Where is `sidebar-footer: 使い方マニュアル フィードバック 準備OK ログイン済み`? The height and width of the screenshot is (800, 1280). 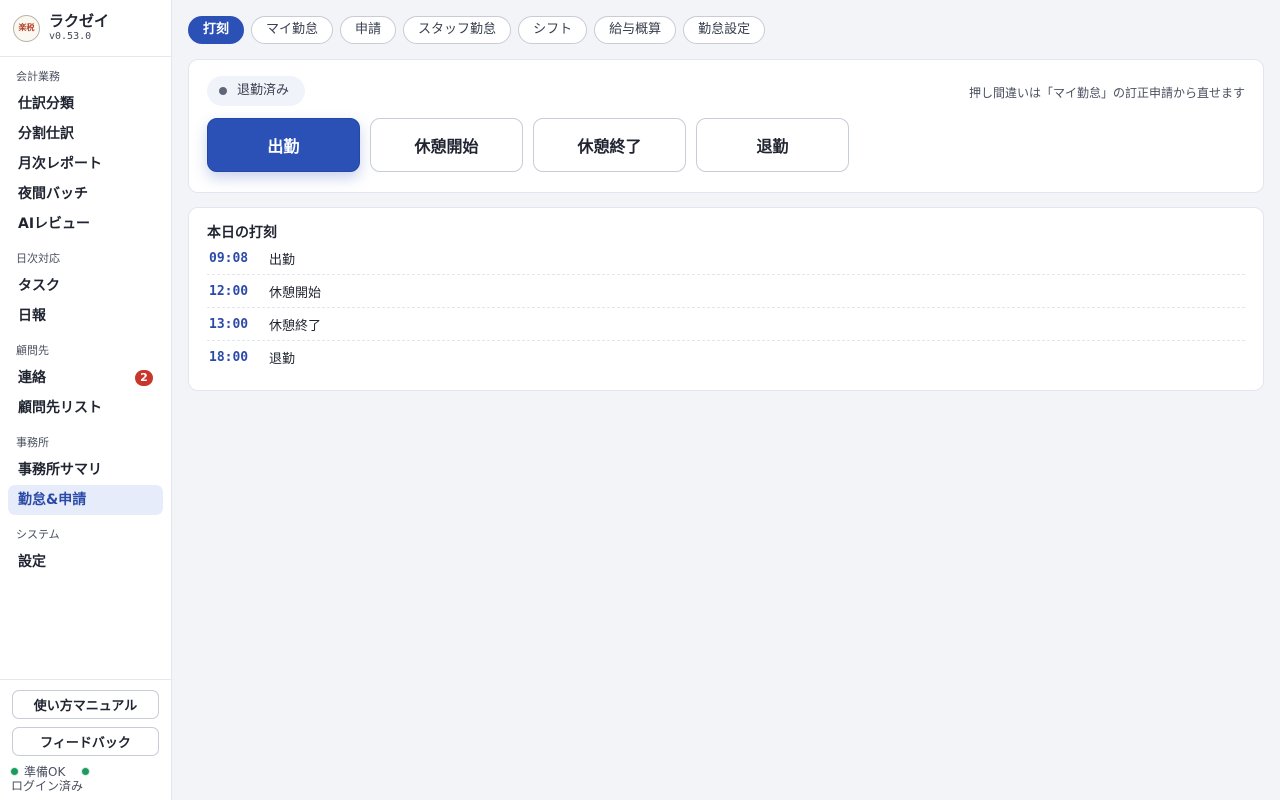
sidebar-footer: 使い方マニュアル フィードバック 準備OK ログイン済み is located at coordinates (85, 739).